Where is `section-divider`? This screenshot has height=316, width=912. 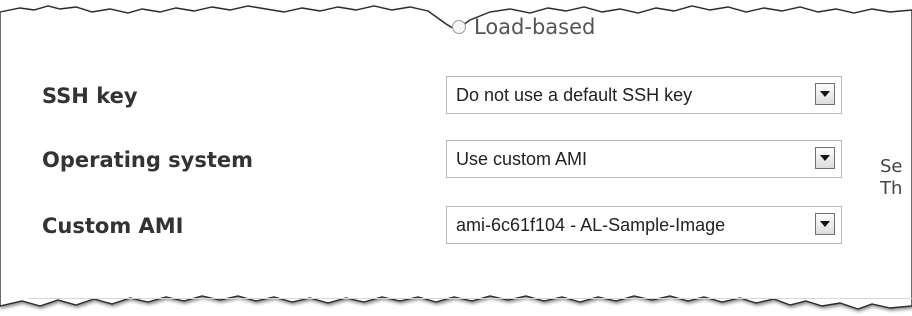 section-divider is located at coordinates (470, 298).